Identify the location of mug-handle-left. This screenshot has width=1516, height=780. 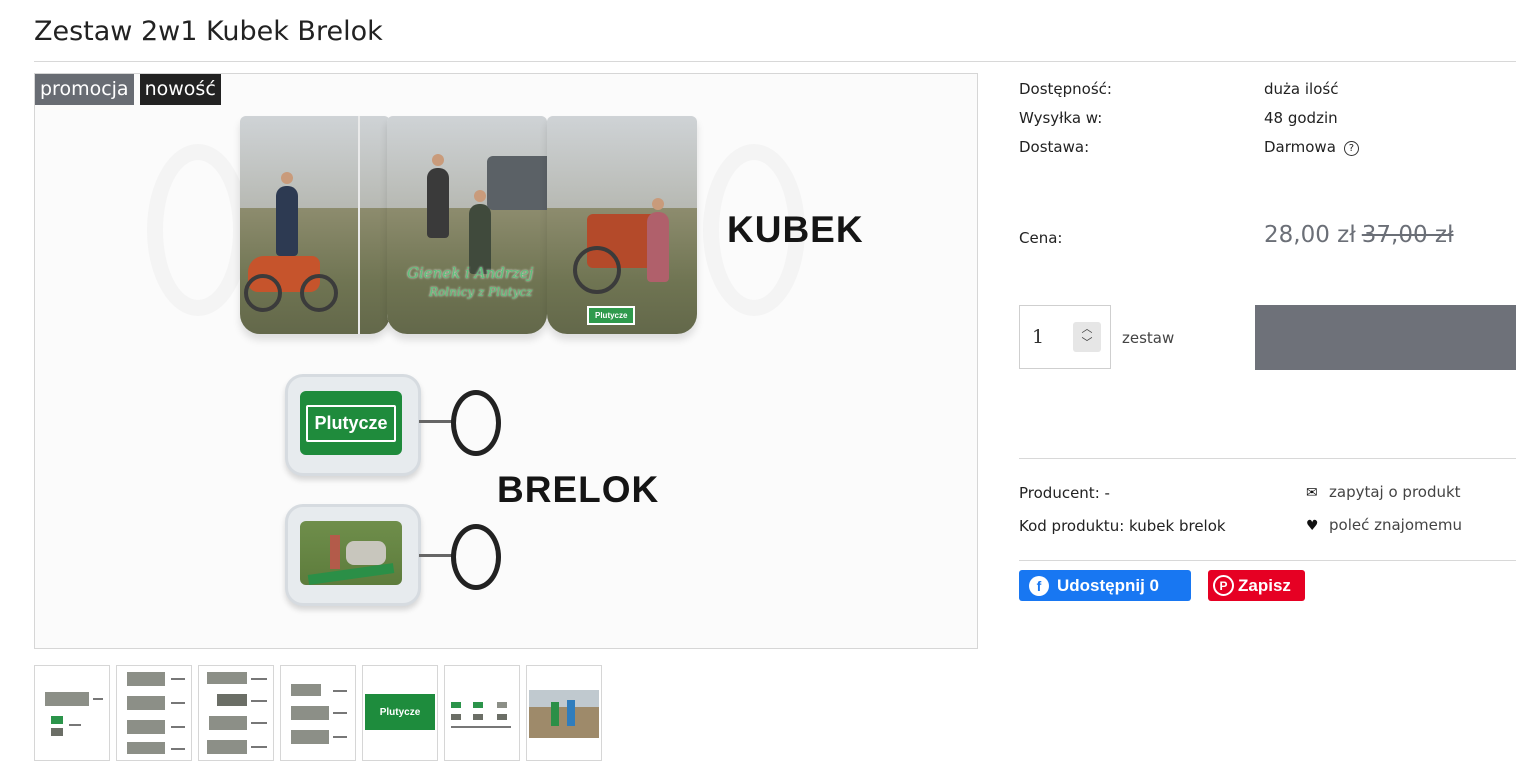
(198, 230).